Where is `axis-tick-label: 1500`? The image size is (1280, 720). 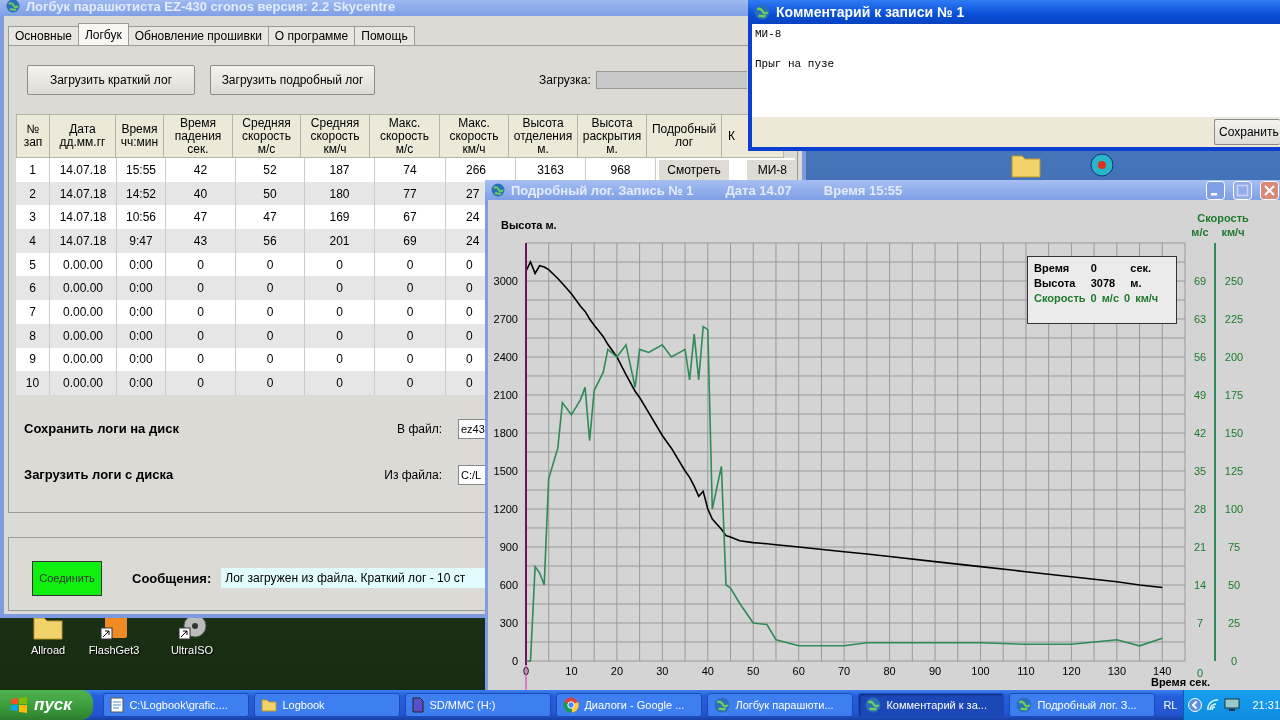 axis-tick-label: 1500 is located at coordinates (505, 471).